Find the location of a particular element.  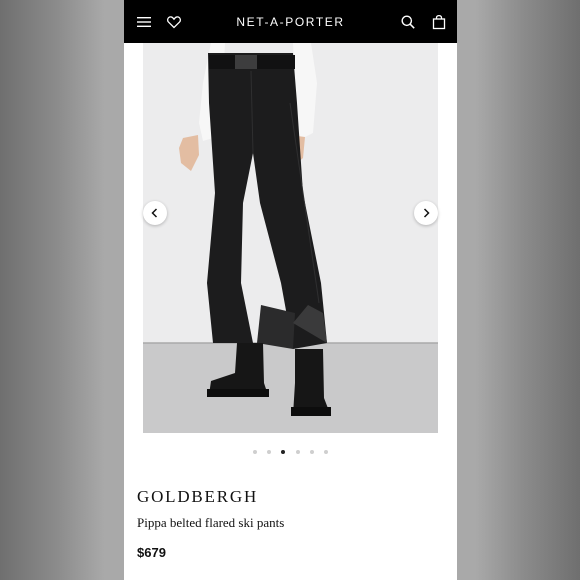

designer-name: GOLDBERGH is located at coordinates (197, 497).